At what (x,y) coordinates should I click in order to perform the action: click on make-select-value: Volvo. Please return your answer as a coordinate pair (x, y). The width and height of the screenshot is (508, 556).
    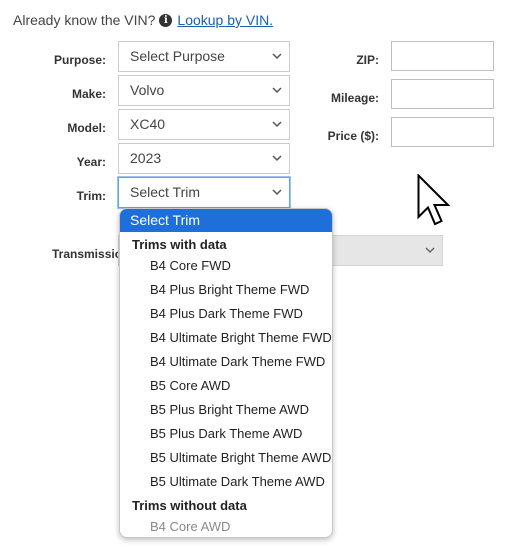
    Looking at the image, I should click on (147, 90).